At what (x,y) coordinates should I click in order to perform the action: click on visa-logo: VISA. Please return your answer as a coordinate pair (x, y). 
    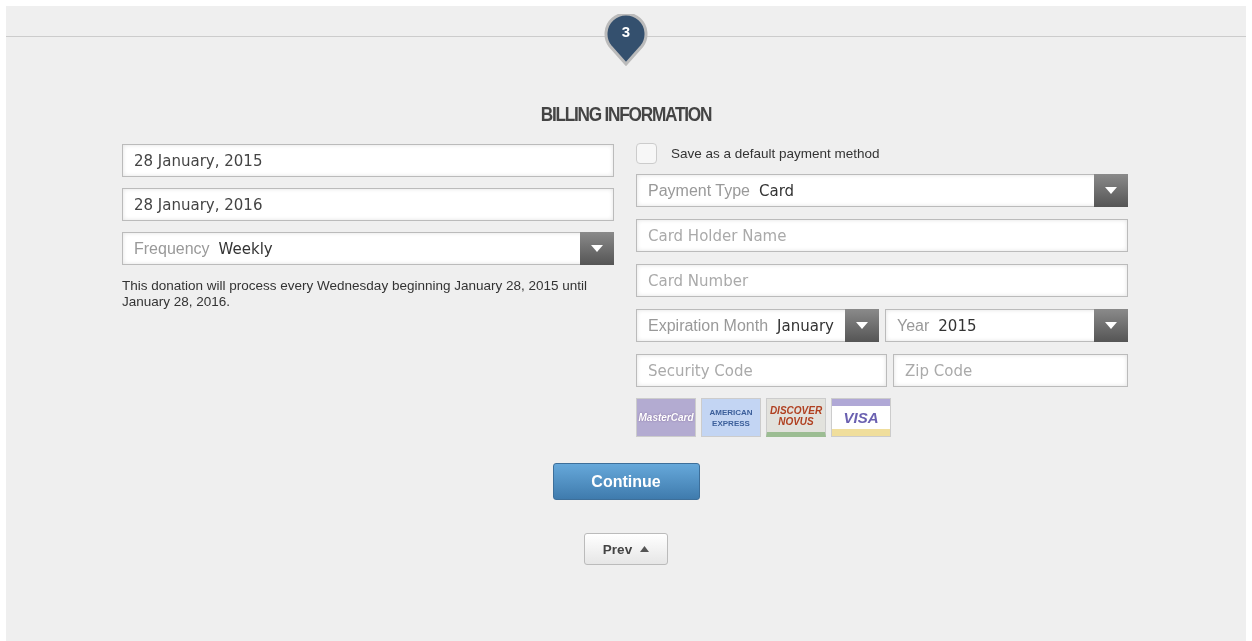
    Looking at the image, I should click on (861, 417).